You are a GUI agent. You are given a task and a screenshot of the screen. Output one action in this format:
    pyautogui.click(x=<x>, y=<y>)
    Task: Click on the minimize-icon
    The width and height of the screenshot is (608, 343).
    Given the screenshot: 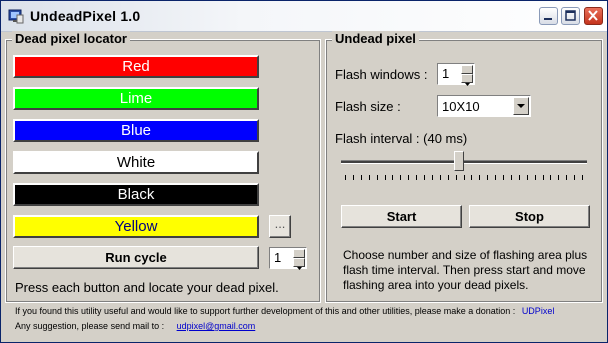 What is the action you would take?
    pyautogui.click(x=548, y=19)
    